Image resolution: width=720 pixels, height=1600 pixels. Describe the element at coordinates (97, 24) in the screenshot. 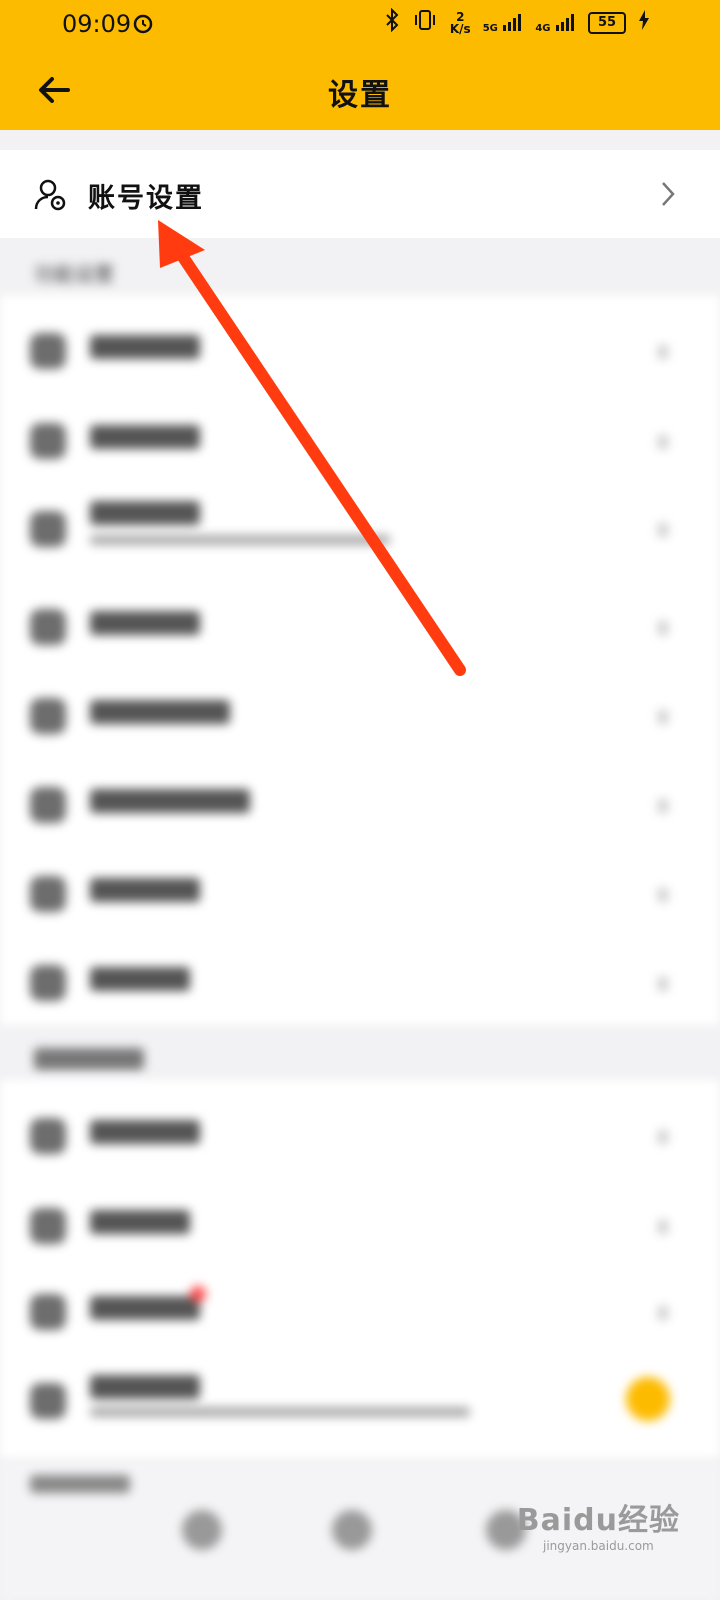

I see `status-time: 09:09` at that location.